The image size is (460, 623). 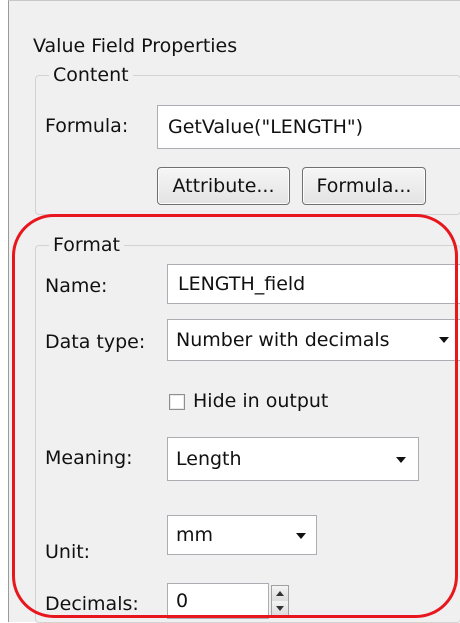 I want to click on stepper-up-button, so click(x=280, y=594).